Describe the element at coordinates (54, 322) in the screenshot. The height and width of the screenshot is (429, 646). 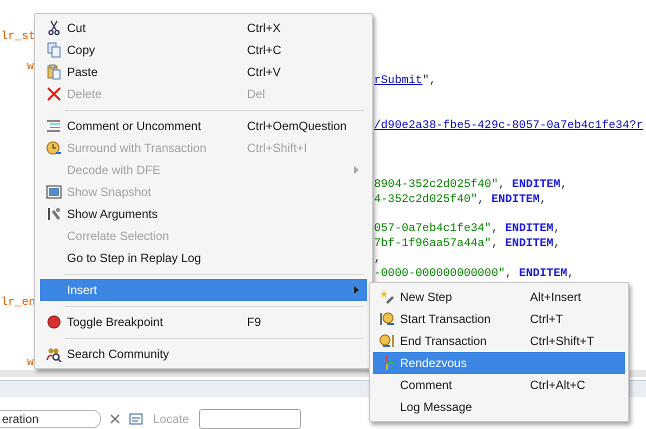
I see `breakpoint-icon` at that location.